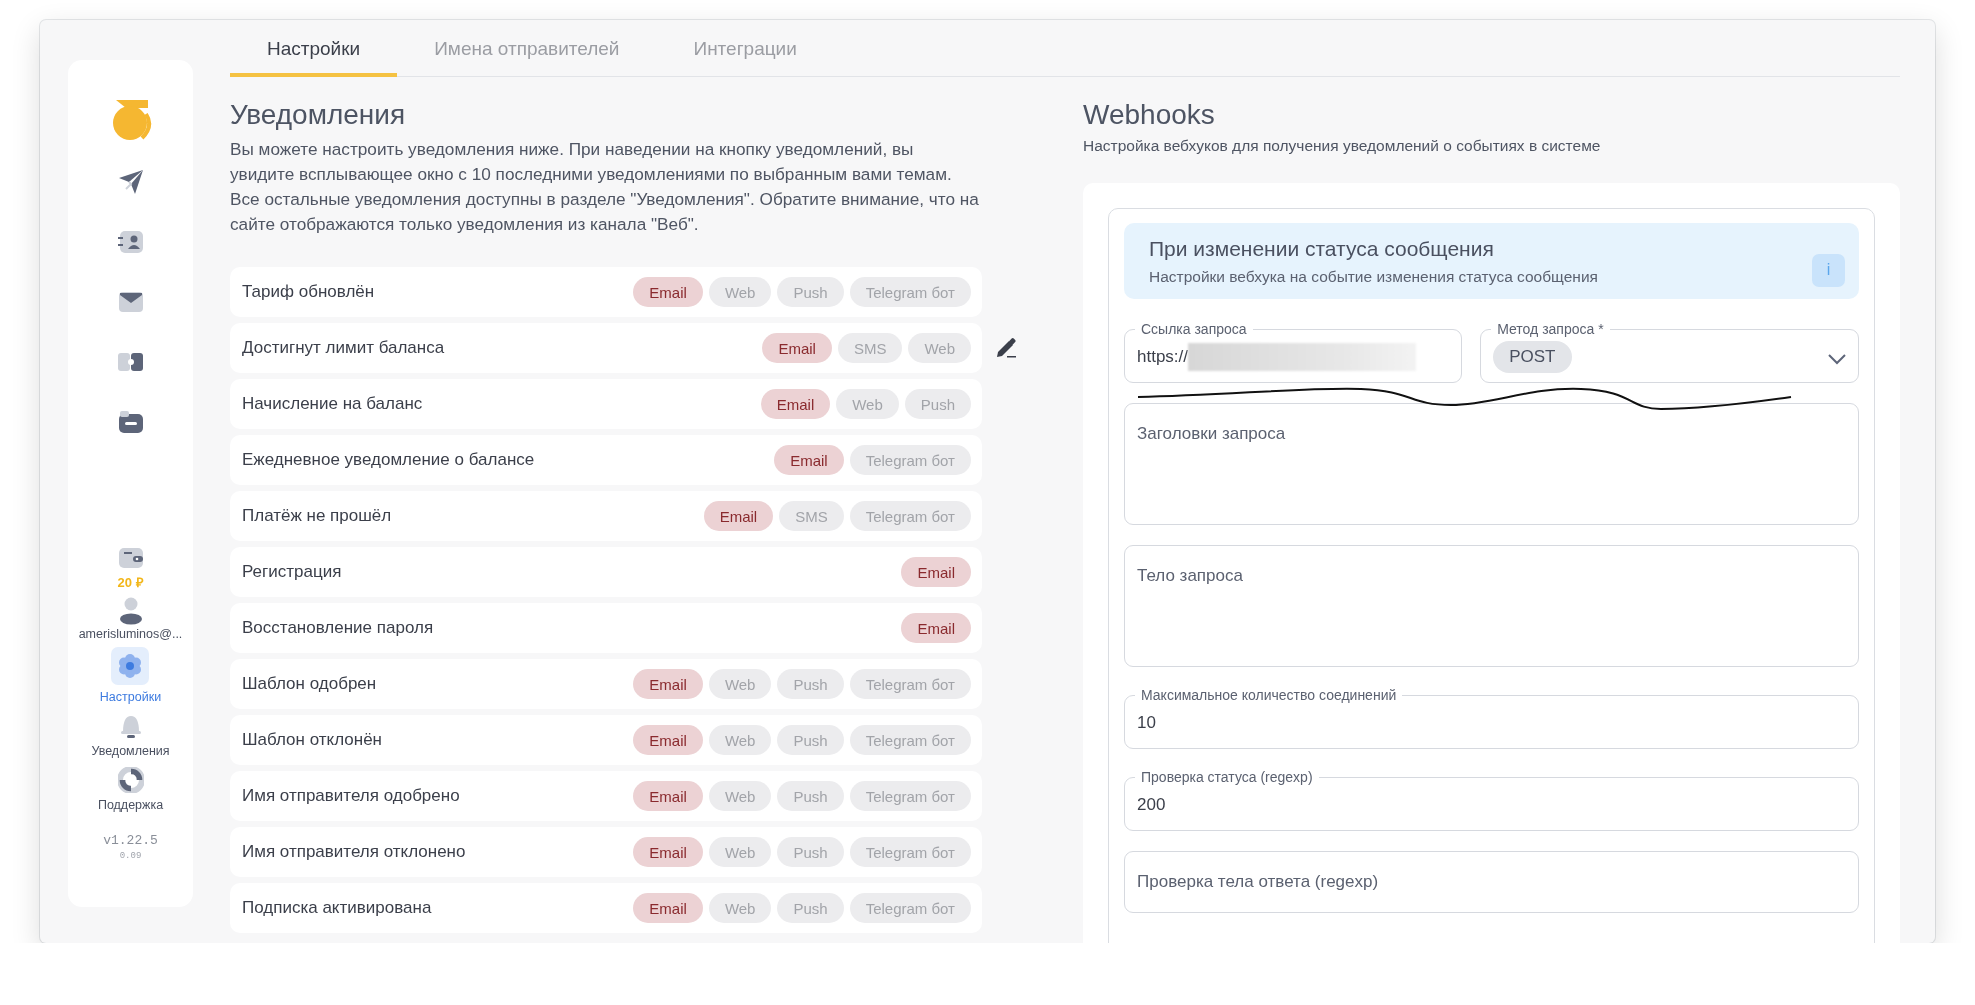  What do you see at coordinates (130, 182) in the screenshot?
I see `paper-plane-icon` at bounding box center [130, 182].